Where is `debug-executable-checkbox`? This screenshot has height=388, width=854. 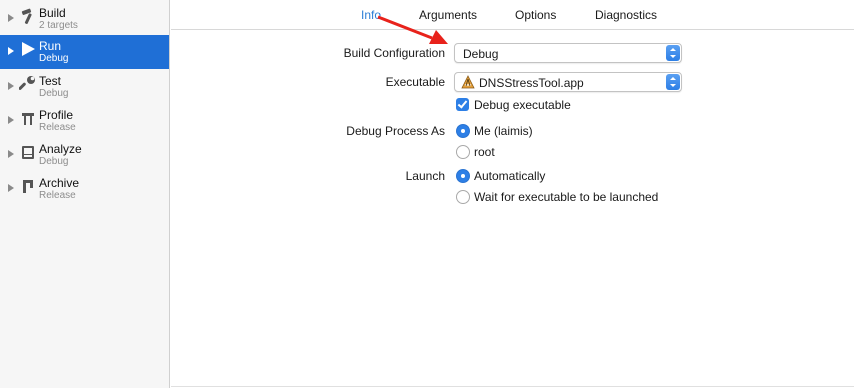
debug-executable-checkbox is located at coordinates (462, 104).